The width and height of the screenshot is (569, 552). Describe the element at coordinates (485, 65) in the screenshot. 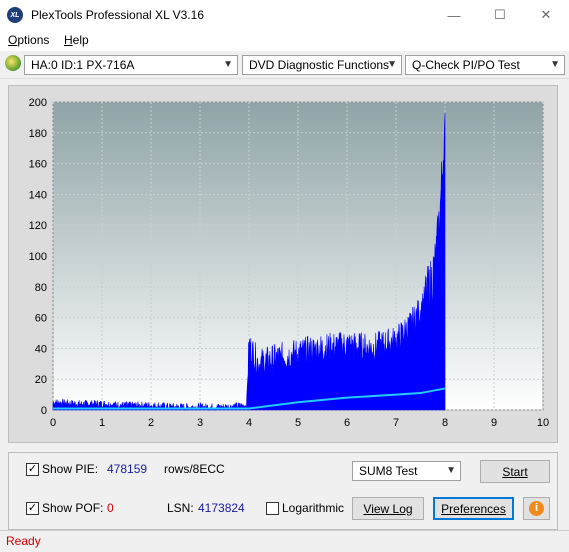

I see `test-select: Q-Check PI/PO Test ▼` at that location.